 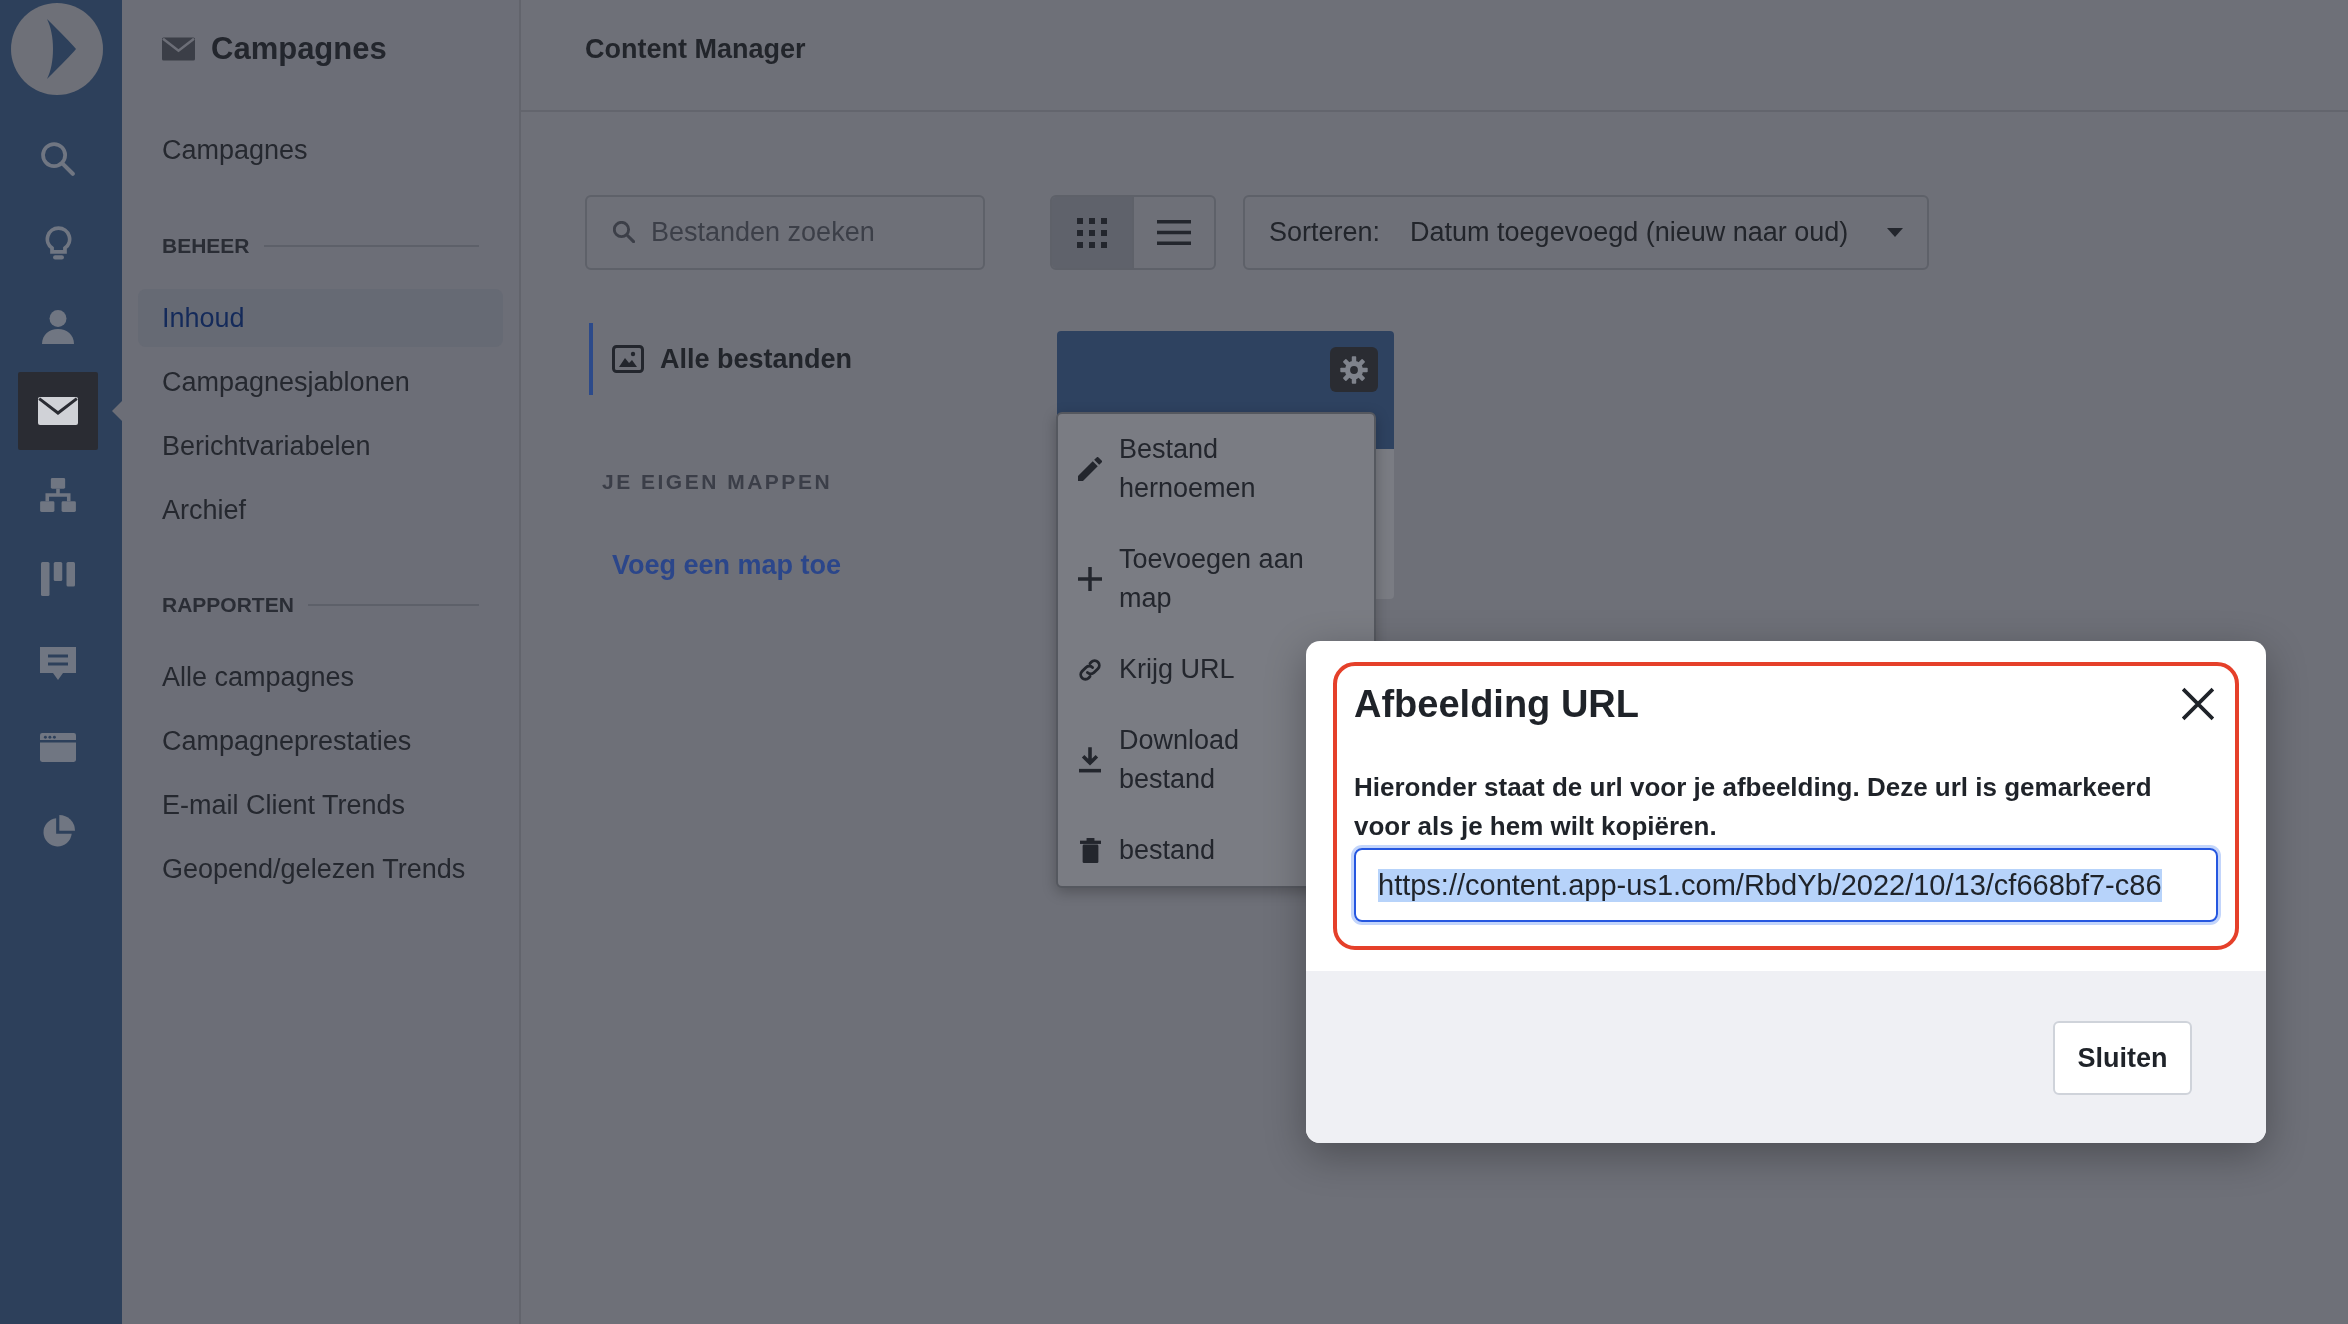 What do you see at coordinates (58, 495) in the screenshot?
I see `sitemap-icon` at bounding box center [58, 495].